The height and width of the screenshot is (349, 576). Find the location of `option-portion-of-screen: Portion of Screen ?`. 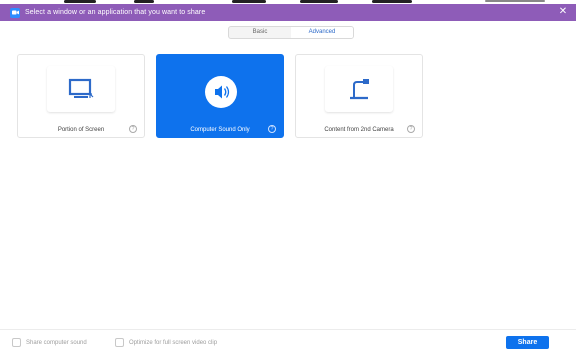

option-portion-of-screen: Portion of Screen ? is located at coordinates (81, 96).